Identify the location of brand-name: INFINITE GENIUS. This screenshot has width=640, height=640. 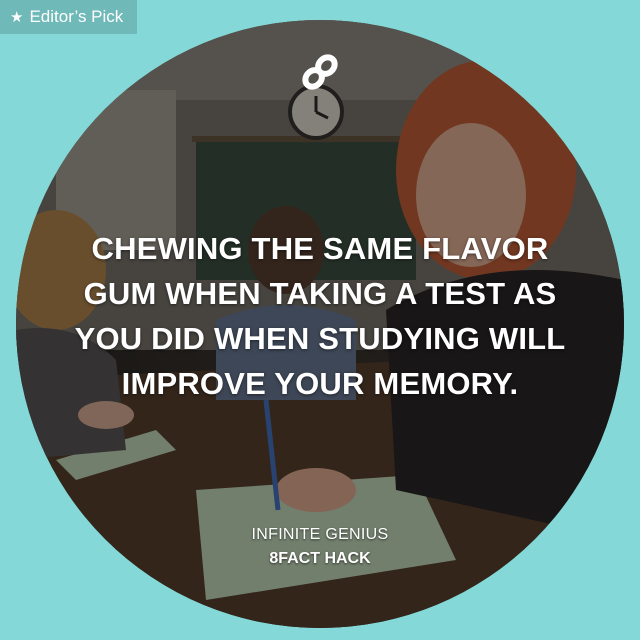
(320, 534).